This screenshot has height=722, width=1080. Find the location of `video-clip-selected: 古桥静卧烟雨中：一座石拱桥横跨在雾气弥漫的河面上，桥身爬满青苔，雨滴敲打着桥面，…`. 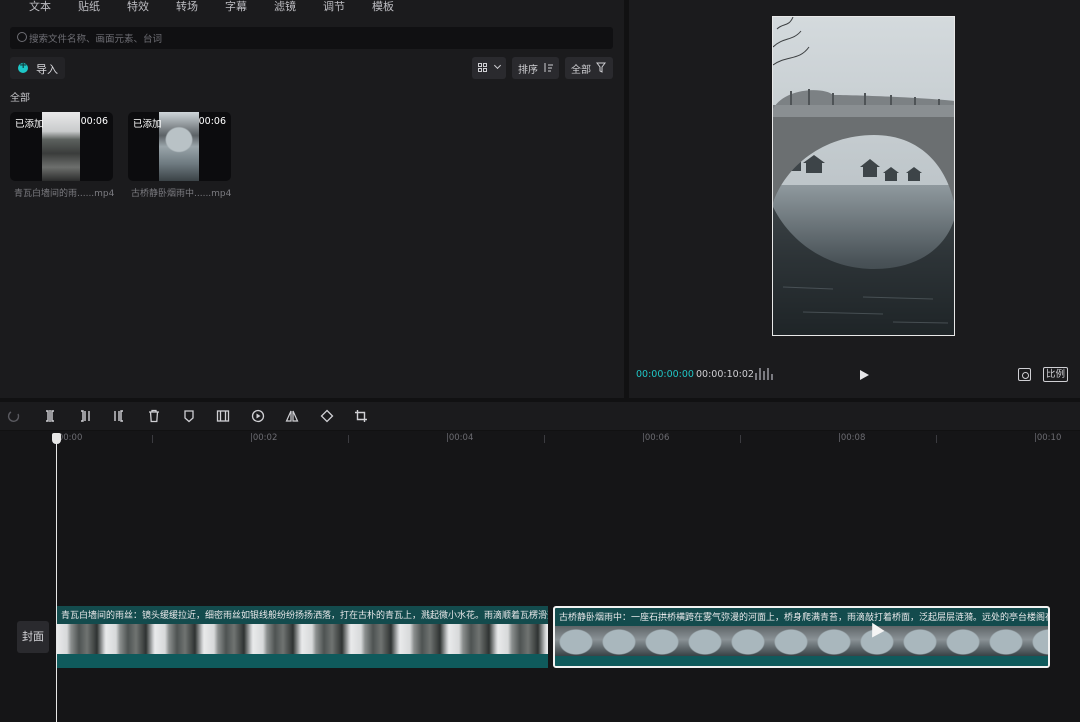

video-clip-selected: 古桥静卧烟雨中：一座石拱桥横跨在雾气弥漫的河面上，桥身爬满青苔，雨滴敲打着桥面，… is located at coordinates (801, 637).